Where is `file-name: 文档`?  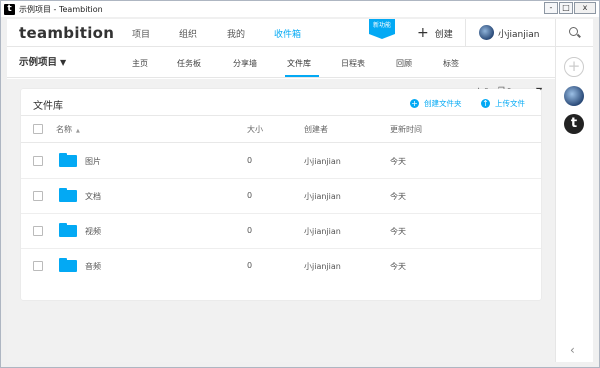
file-name: 文档 is located at coordinates (93, 196).